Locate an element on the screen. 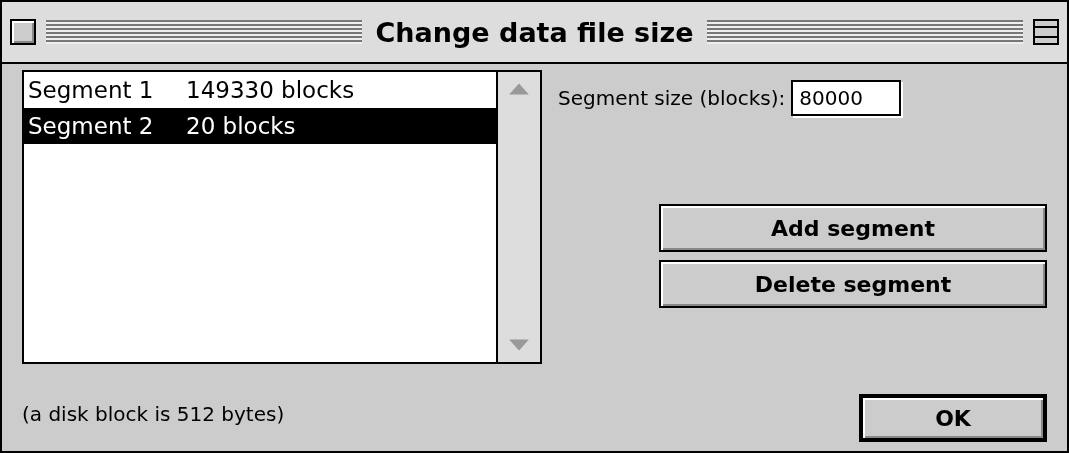 The image size is (1069, 453). close-box is located at coordinates (23, 32).